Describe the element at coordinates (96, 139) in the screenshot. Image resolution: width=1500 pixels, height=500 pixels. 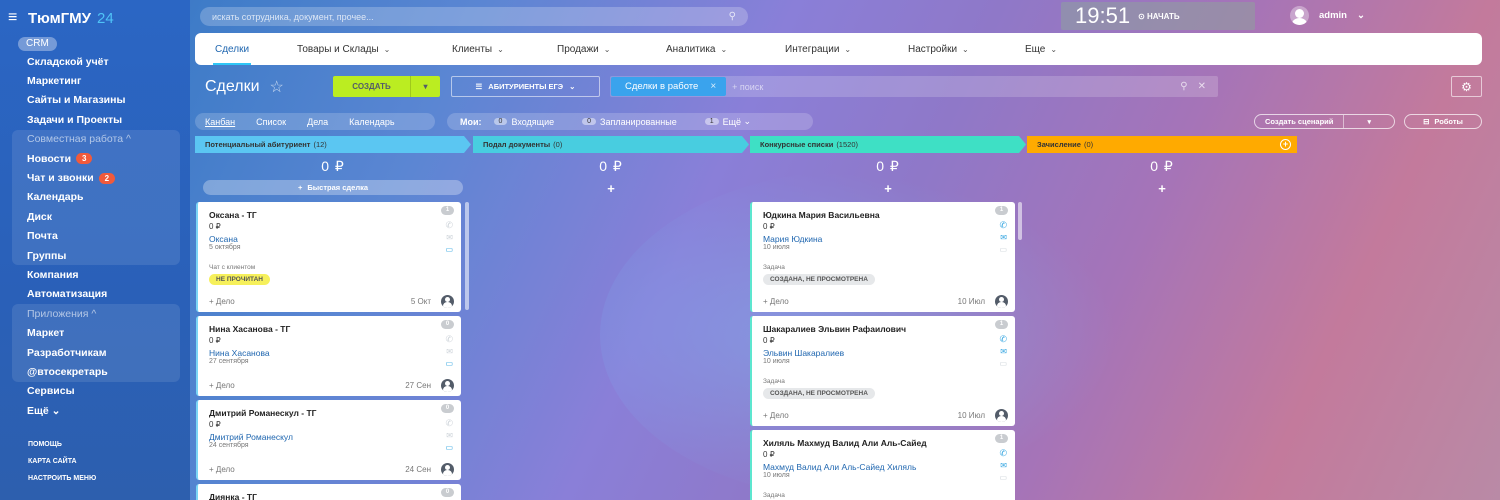
I see `sidebar-group-head-collaboration: Совместная работа ^` at that location.